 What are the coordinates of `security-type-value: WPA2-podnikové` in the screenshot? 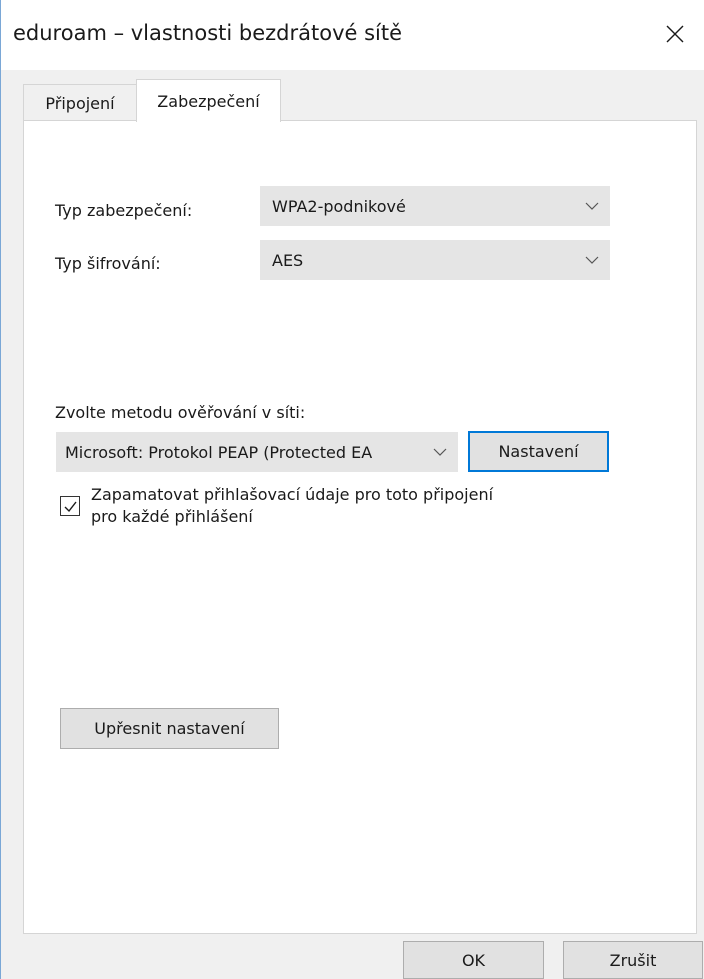 It's located at (339, 206).